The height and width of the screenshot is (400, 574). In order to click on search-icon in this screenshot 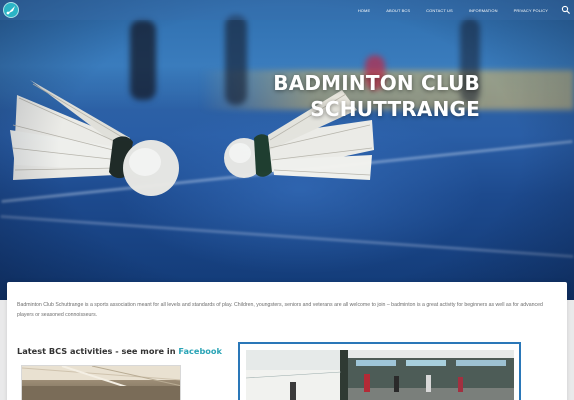, I will do `click(566, 10)`.